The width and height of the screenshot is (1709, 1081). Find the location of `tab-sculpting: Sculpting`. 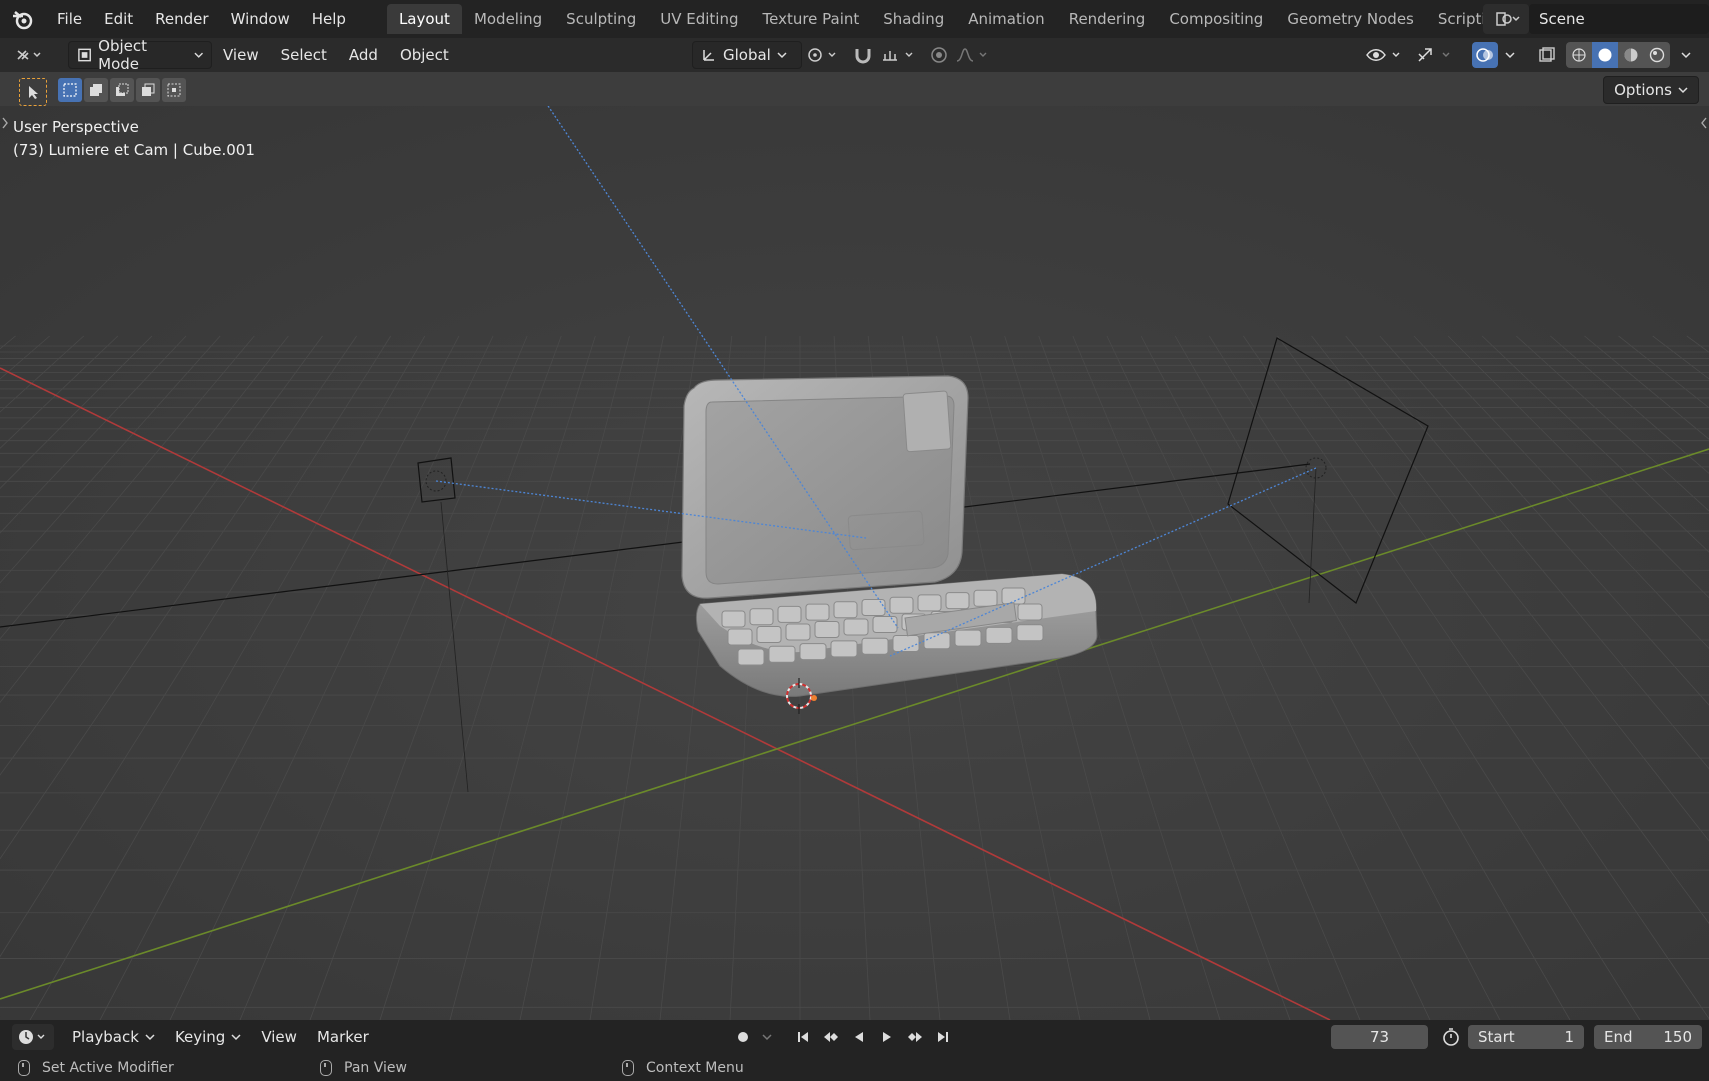

tab-sculpting: Sculpting is located at coordinates (601, 19).